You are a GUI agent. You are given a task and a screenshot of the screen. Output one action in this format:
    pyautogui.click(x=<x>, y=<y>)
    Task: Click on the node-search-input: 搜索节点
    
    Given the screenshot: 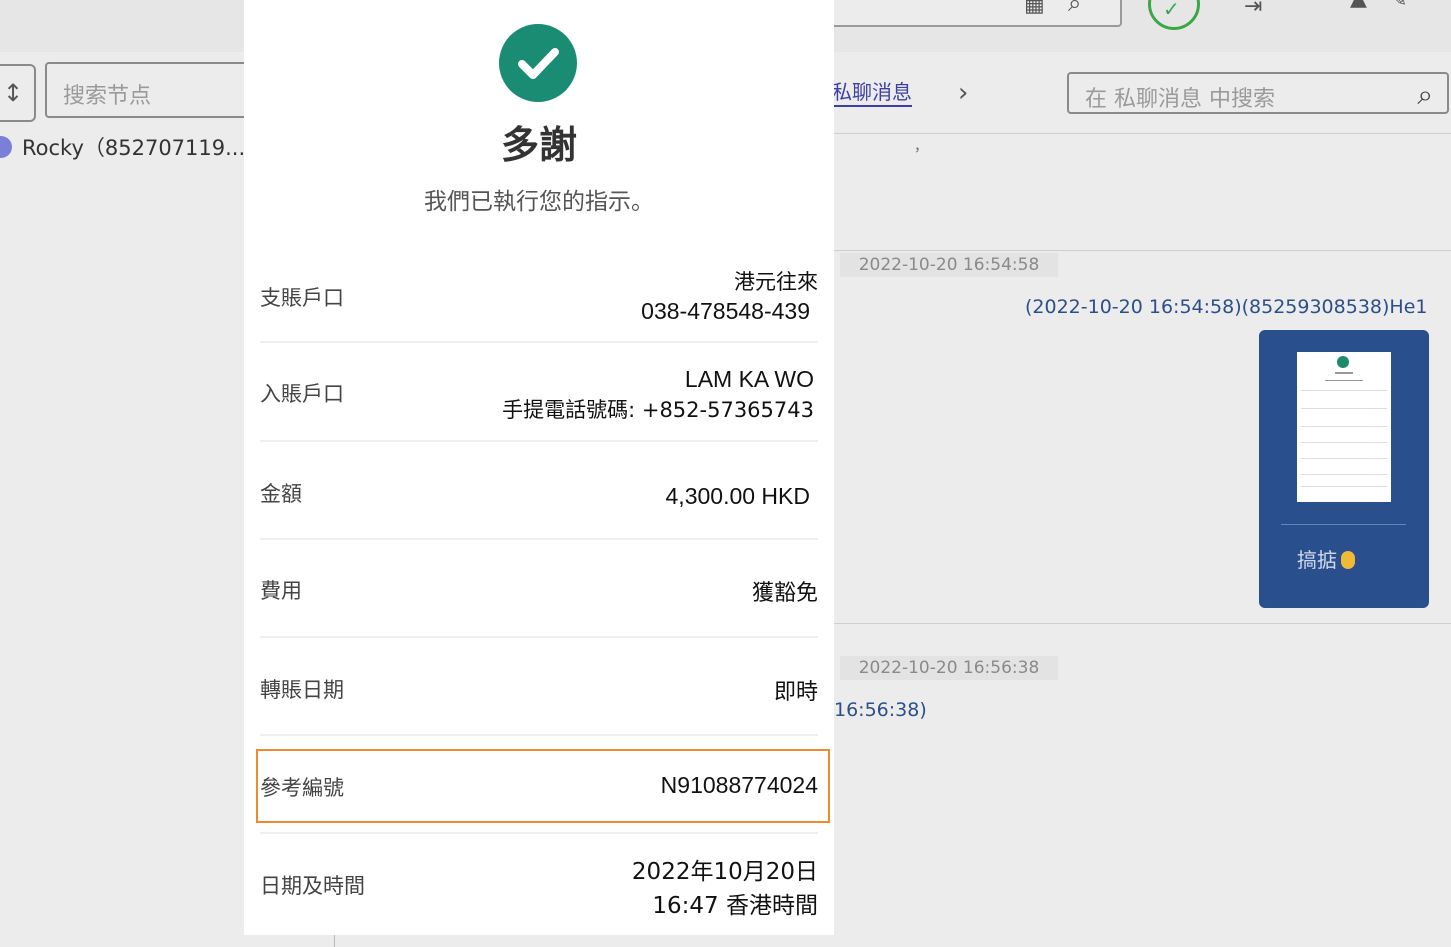 What is the action you would take?
    pyautogui.click(x=160, y=90)
    